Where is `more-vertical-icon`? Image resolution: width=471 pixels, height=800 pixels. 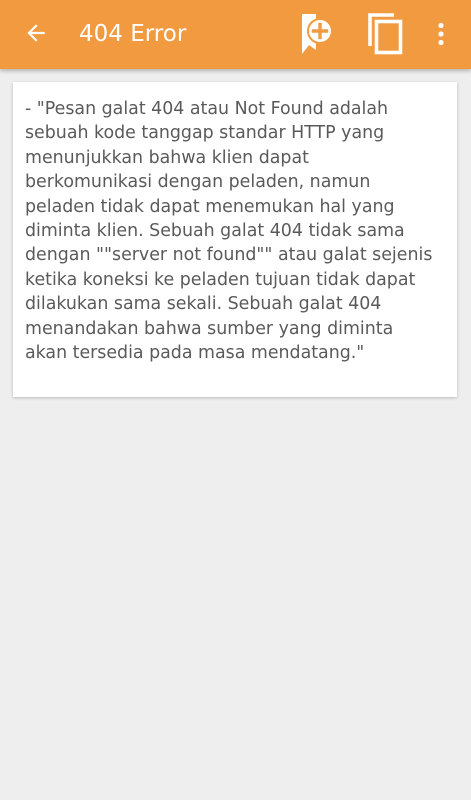 more-vertical-icon is located at coordinates (441, 34).